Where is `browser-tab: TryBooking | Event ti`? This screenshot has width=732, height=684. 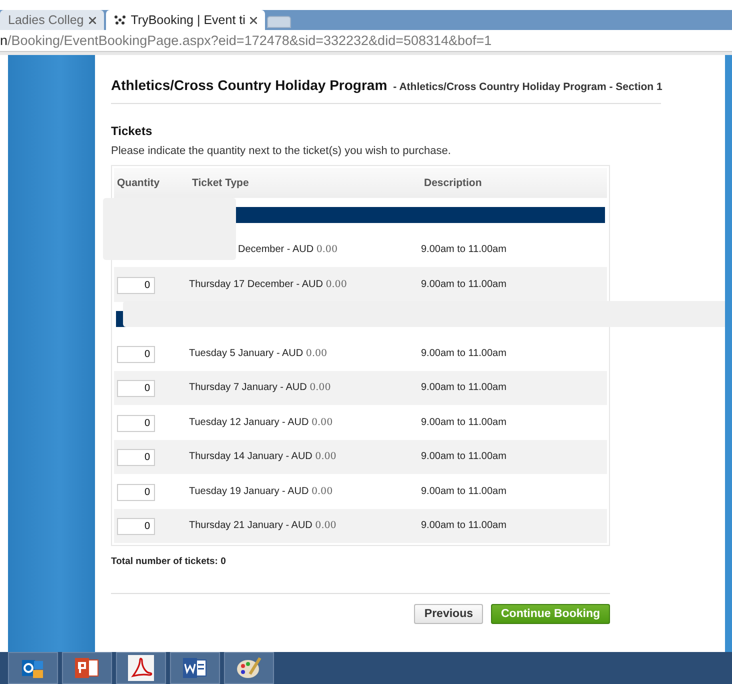 browser-tab: TryBooking | Event ti is located at coordinates (186, 20).